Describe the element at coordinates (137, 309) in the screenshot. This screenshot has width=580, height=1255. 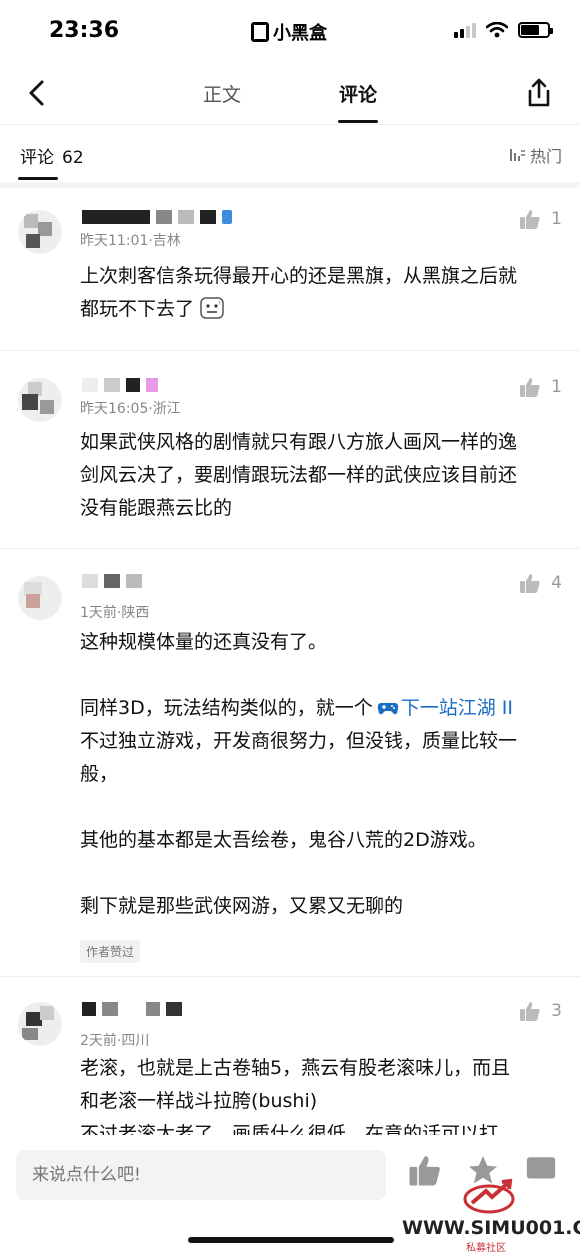
I see `comment-line: 都玩不下去了` at that location.